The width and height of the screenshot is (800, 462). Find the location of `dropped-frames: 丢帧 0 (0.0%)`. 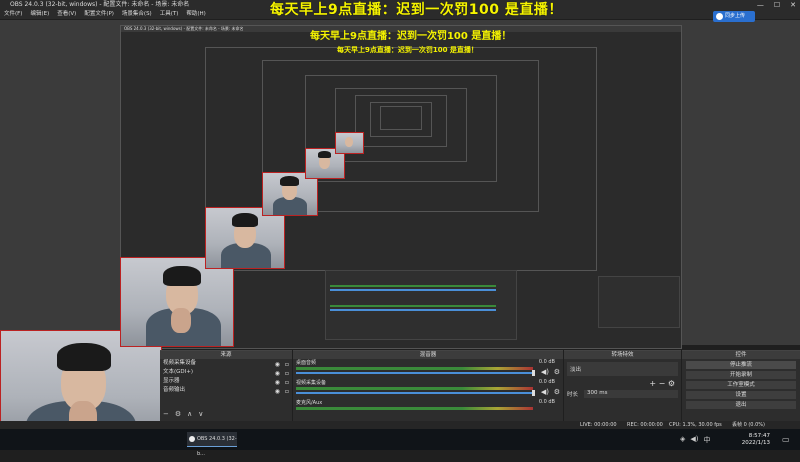

dropped-frames: 丢帧 0 (0.0%) is located at coordinates (748, 425).